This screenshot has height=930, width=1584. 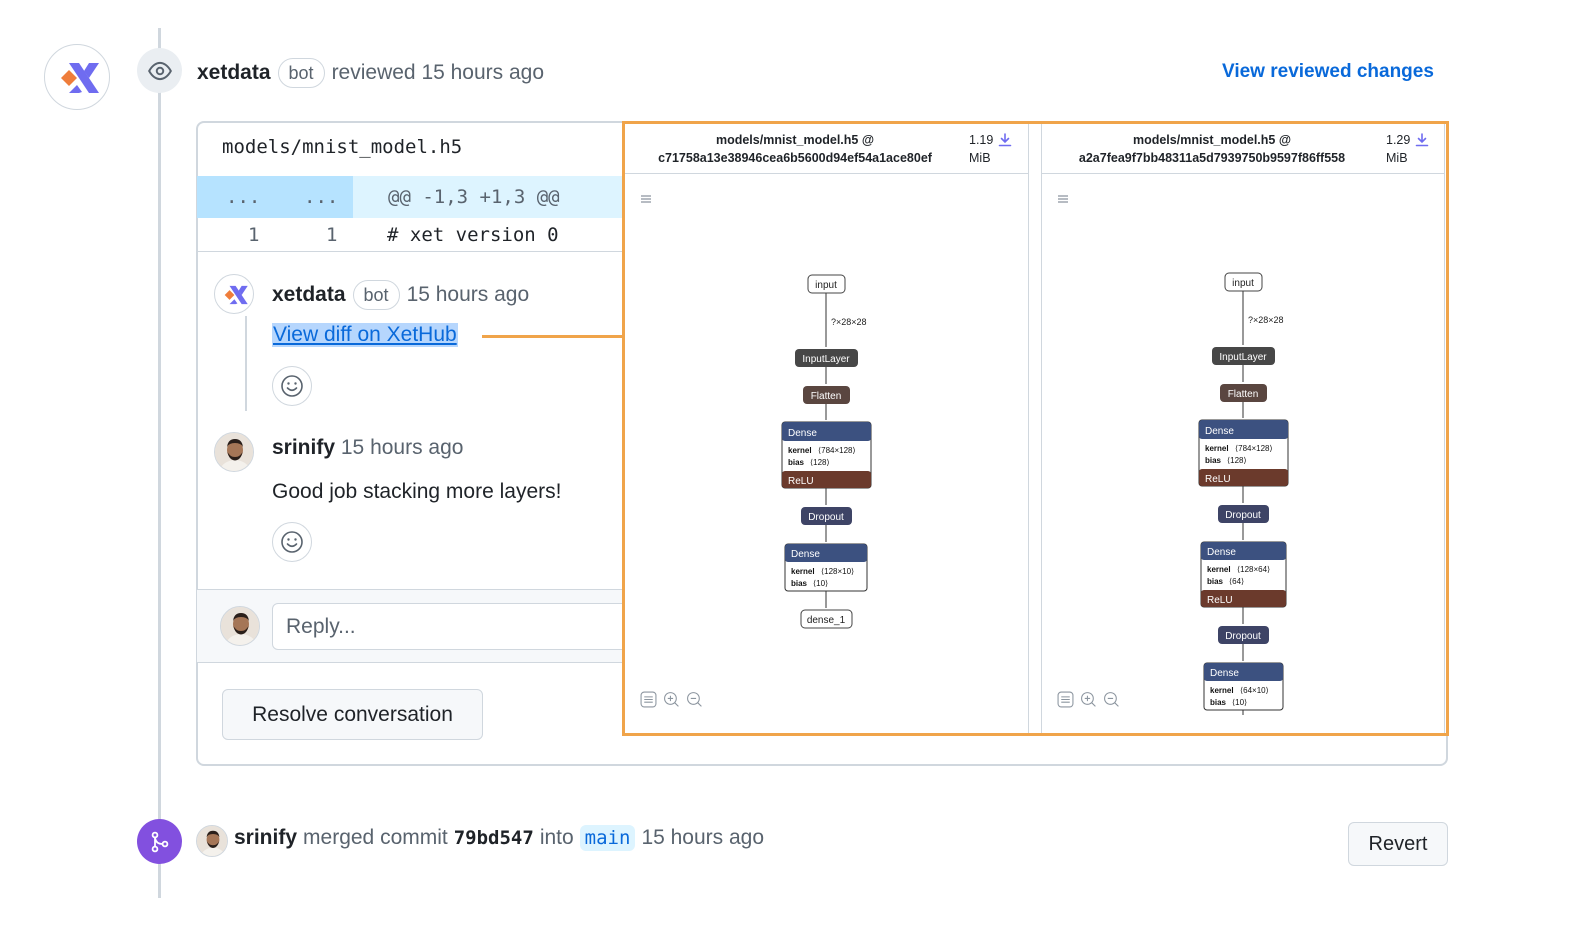 What do you see at coordinates (240, 626) in the screenshot?
I see `current-user-avatar` at bounding box center [240, 626].